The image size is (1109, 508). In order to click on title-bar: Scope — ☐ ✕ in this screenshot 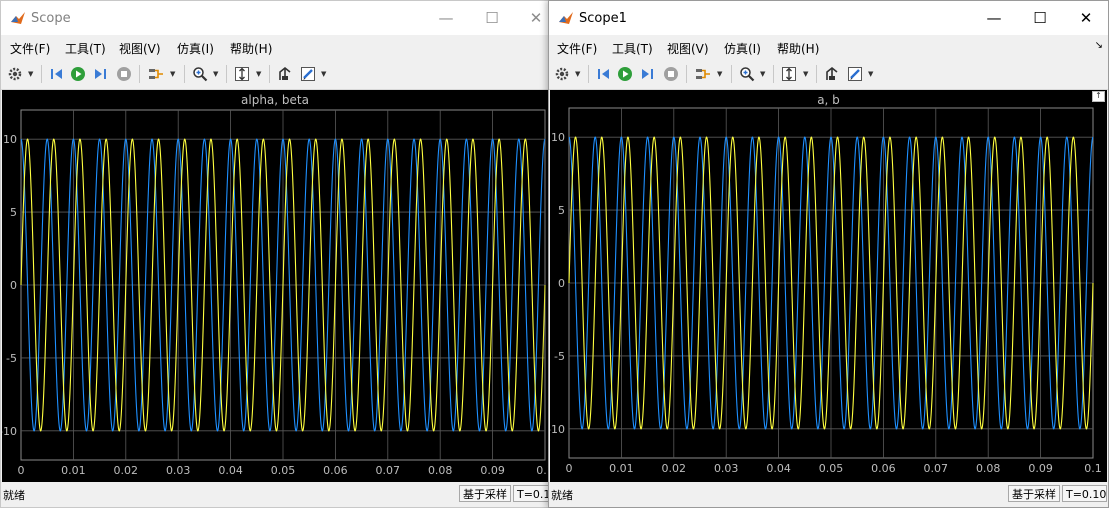, I will do `click(275, 18)`.